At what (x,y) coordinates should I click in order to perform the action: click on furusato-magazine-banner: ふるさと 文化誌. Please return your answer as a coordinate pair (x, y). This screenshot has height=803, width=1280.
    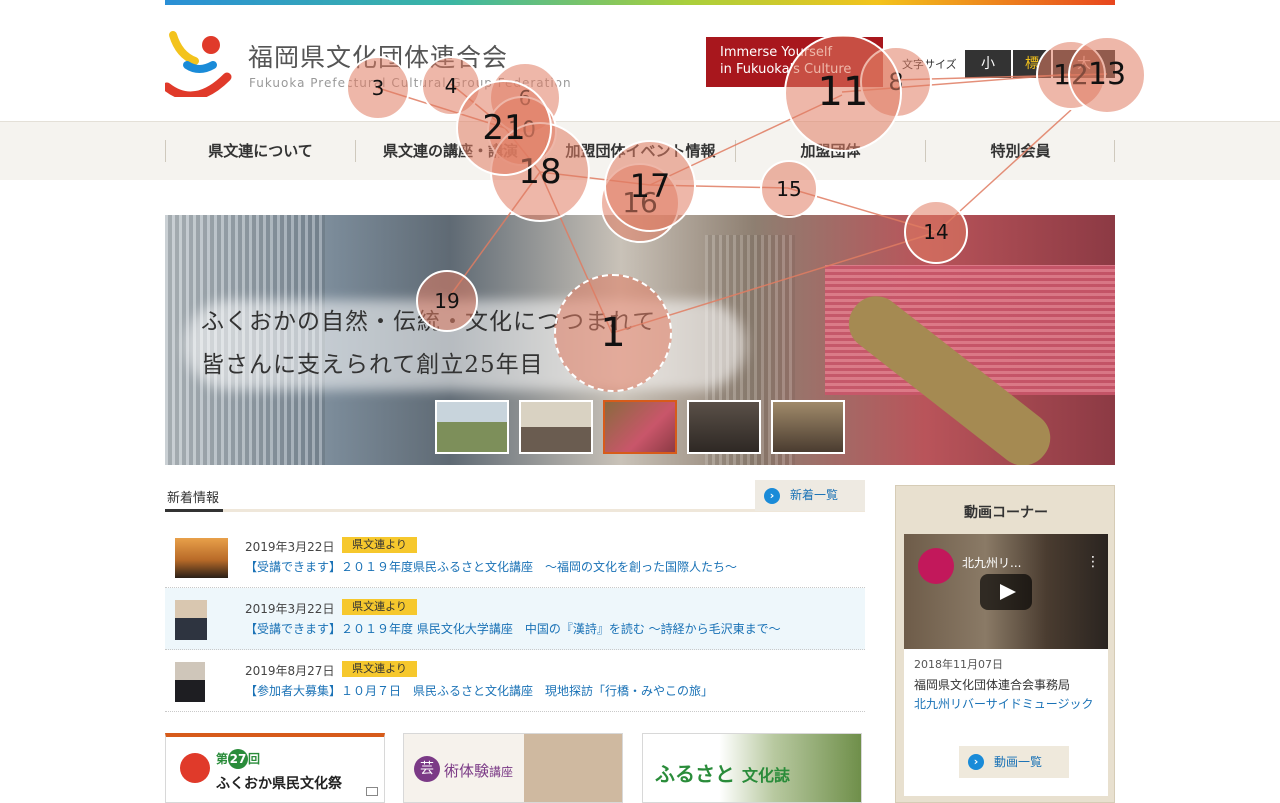
    Looking at the image, I should click on (752, 768).